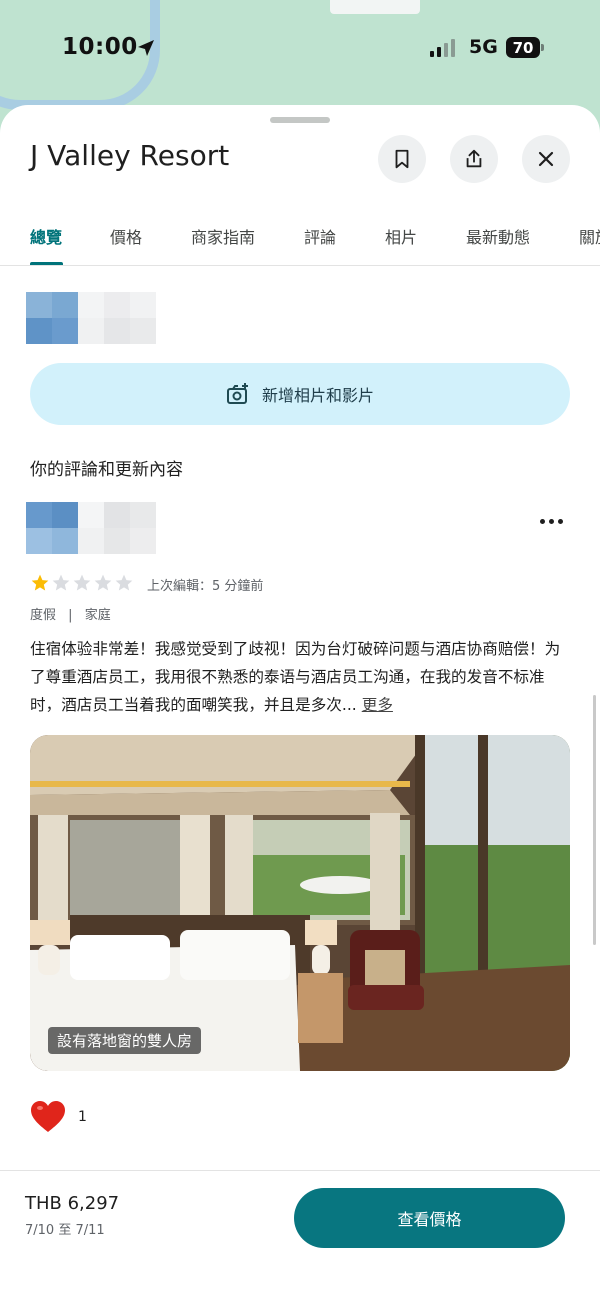 The width and height of the screenshot is (600, 1307). What do you see at coordinates (300, 120) in the screenshot?
I see `drag-handle` at bounding box center [300, 120].